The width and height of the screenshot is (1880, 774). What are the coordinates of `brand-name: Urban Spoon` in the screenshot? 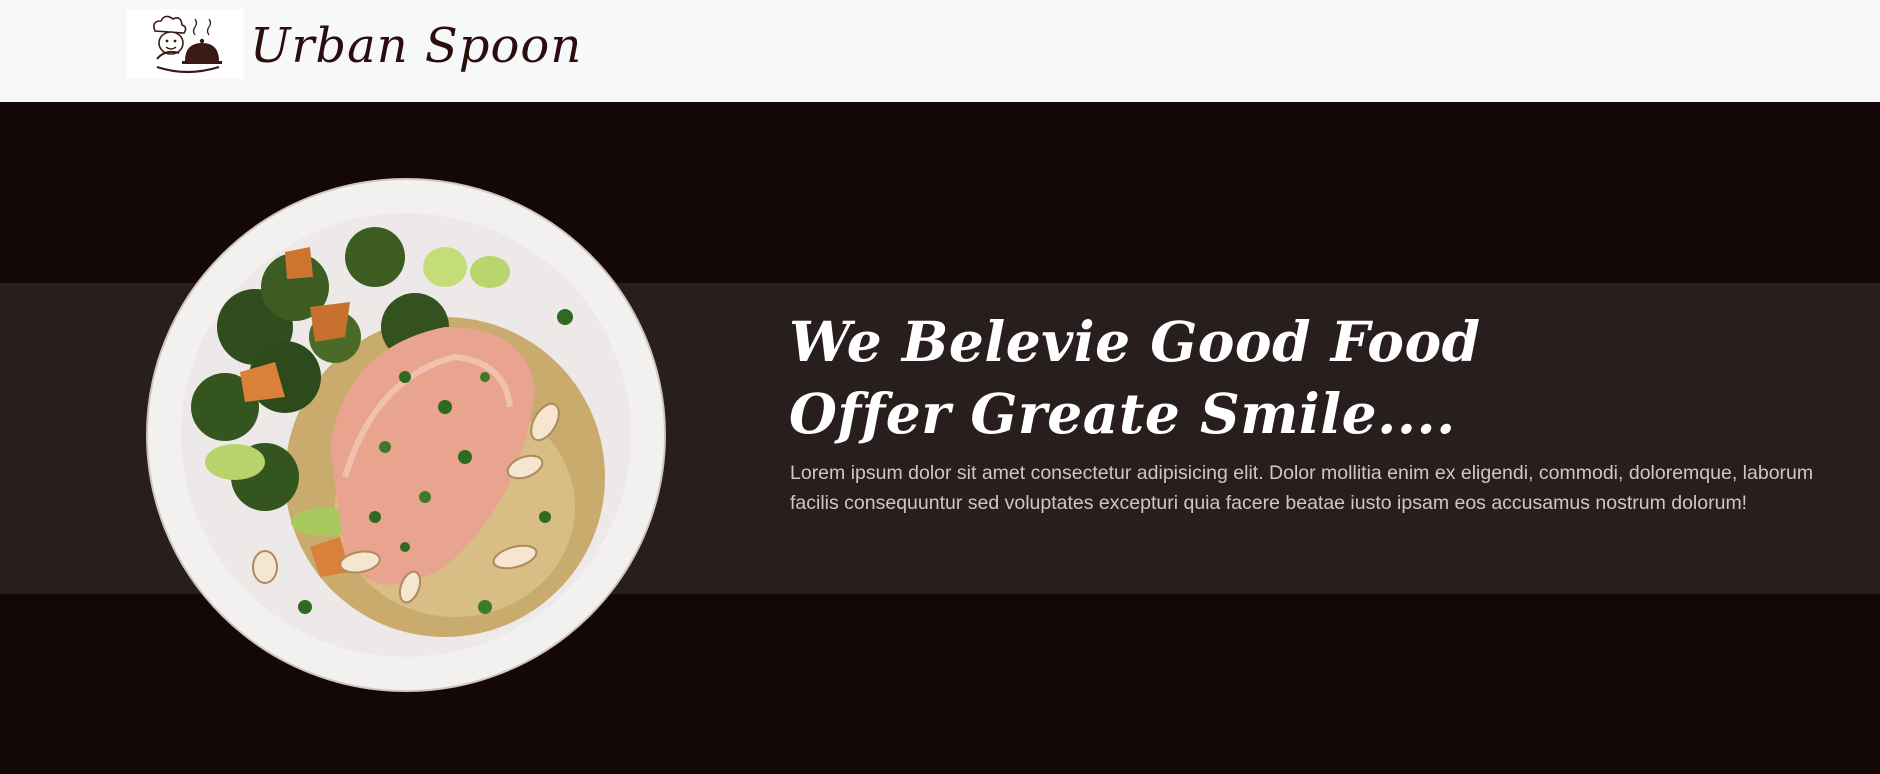 It's located at (416, 46).